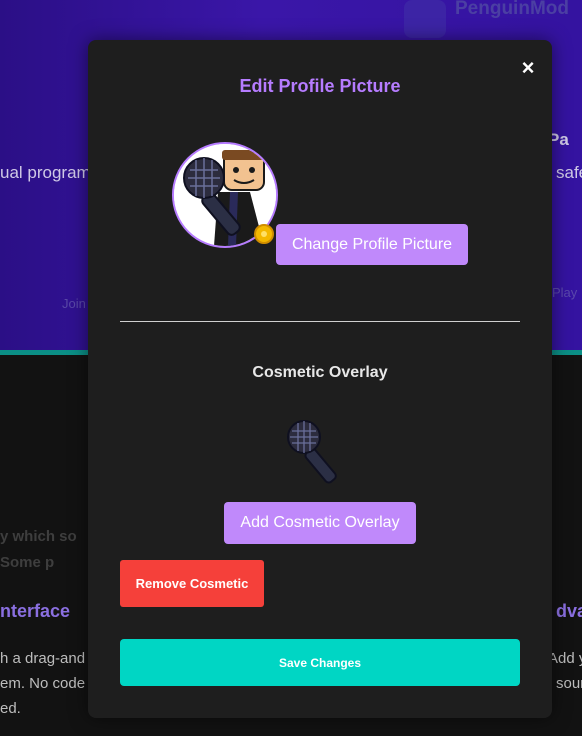 The image size is (582, 736). I want to click on feature-title-right: dva, so click(569, 611).